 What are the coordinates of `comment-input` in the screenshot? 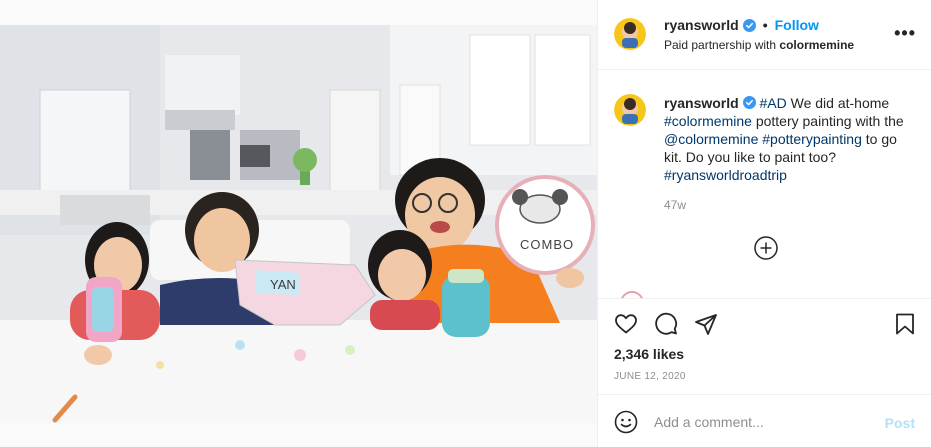 It's located at (759, 422).